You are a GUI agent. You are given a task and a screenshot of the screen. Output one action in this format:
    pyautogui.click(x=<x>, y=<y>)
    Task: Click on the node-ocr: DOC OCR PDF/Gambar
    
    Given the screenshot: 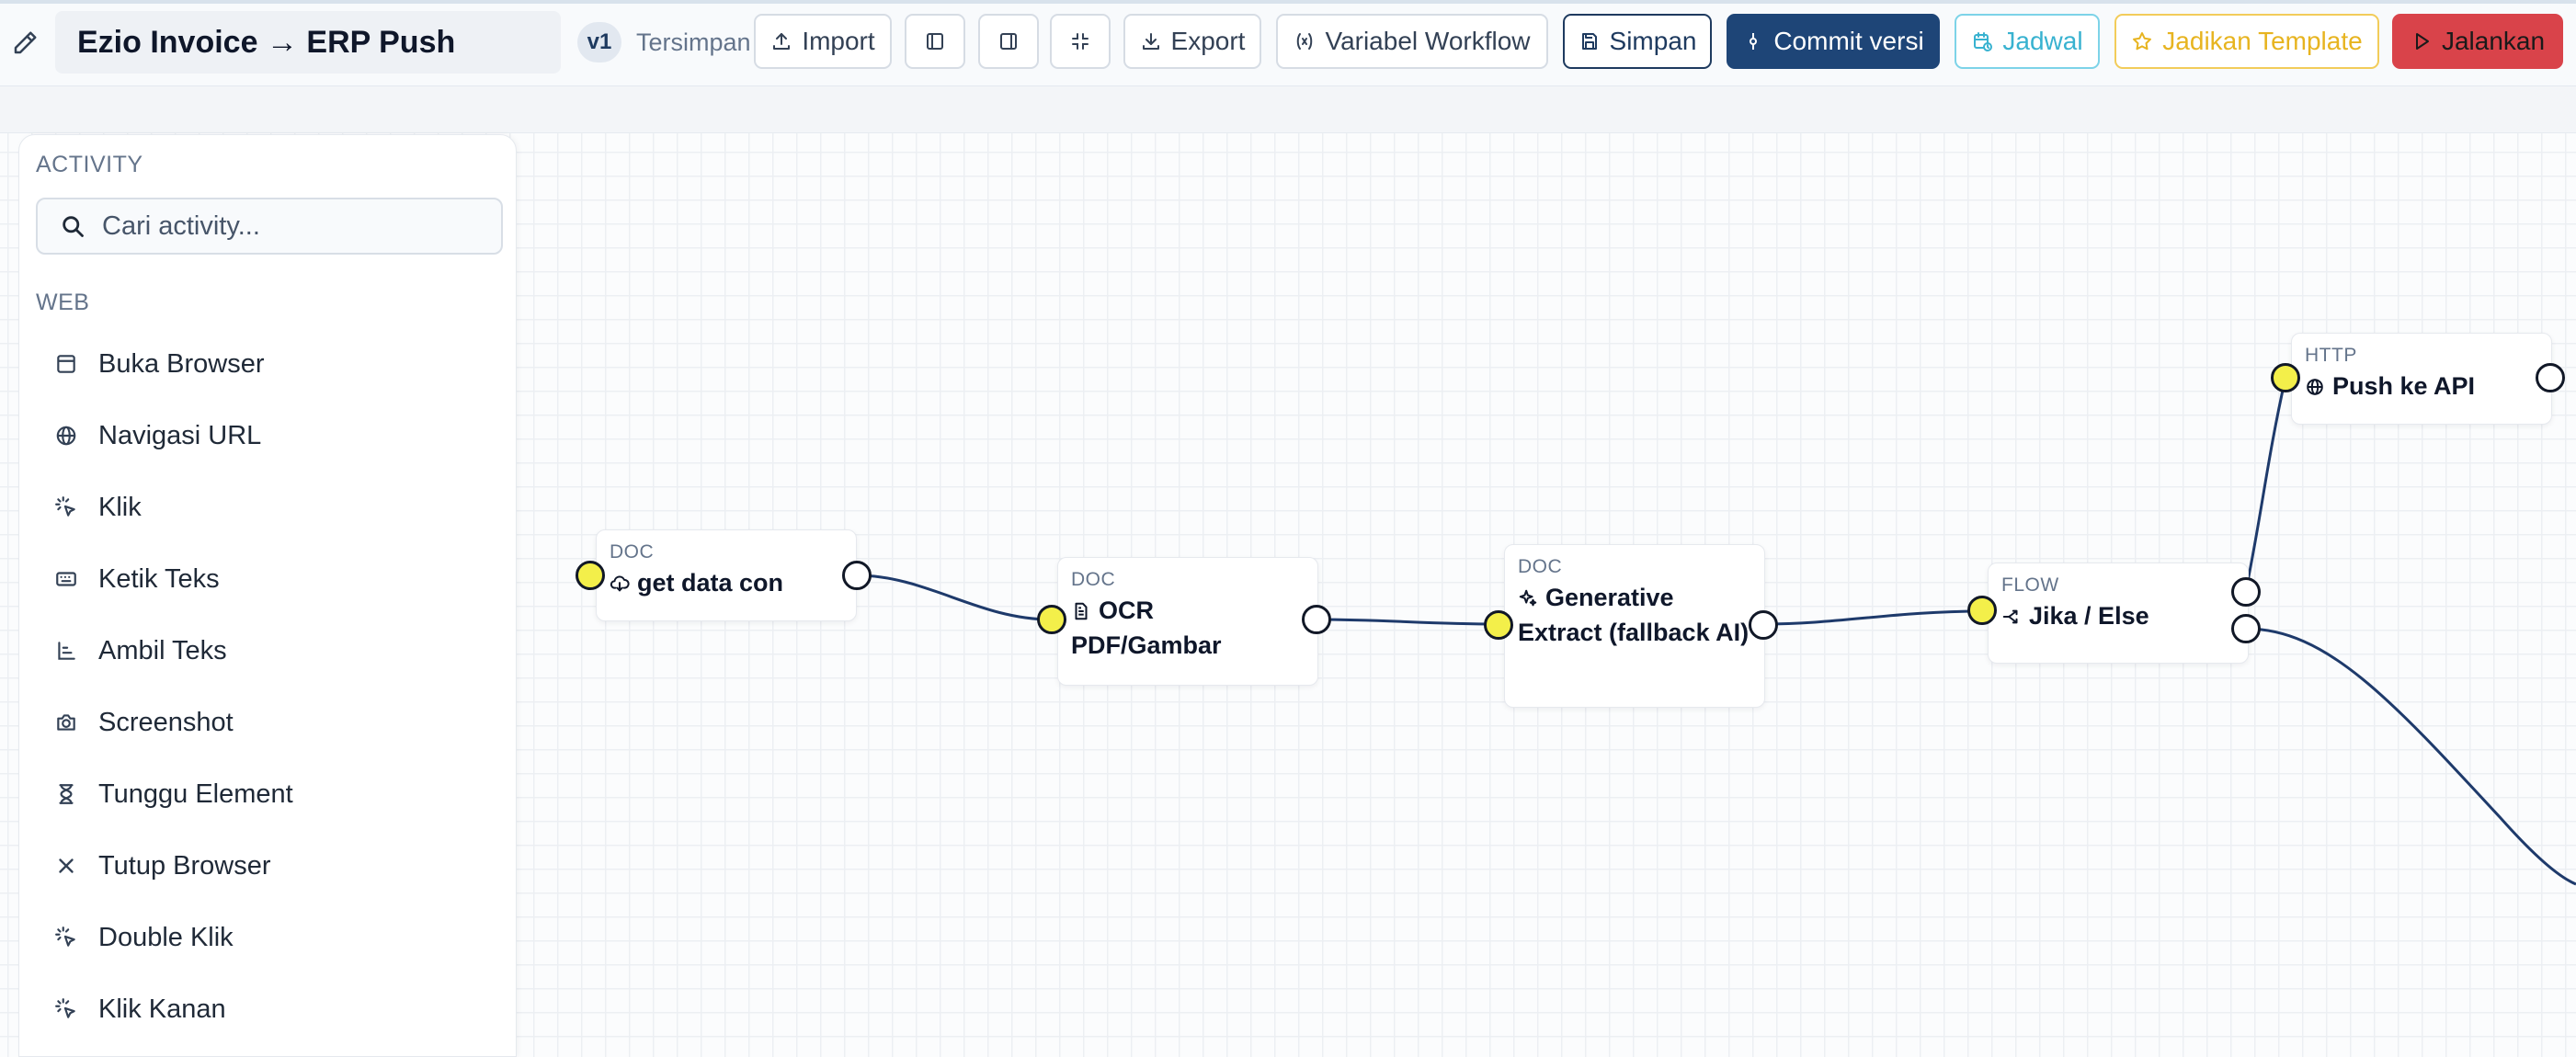 What is the action you would take?
    pyautogui.click(x=1187, y=621)
    